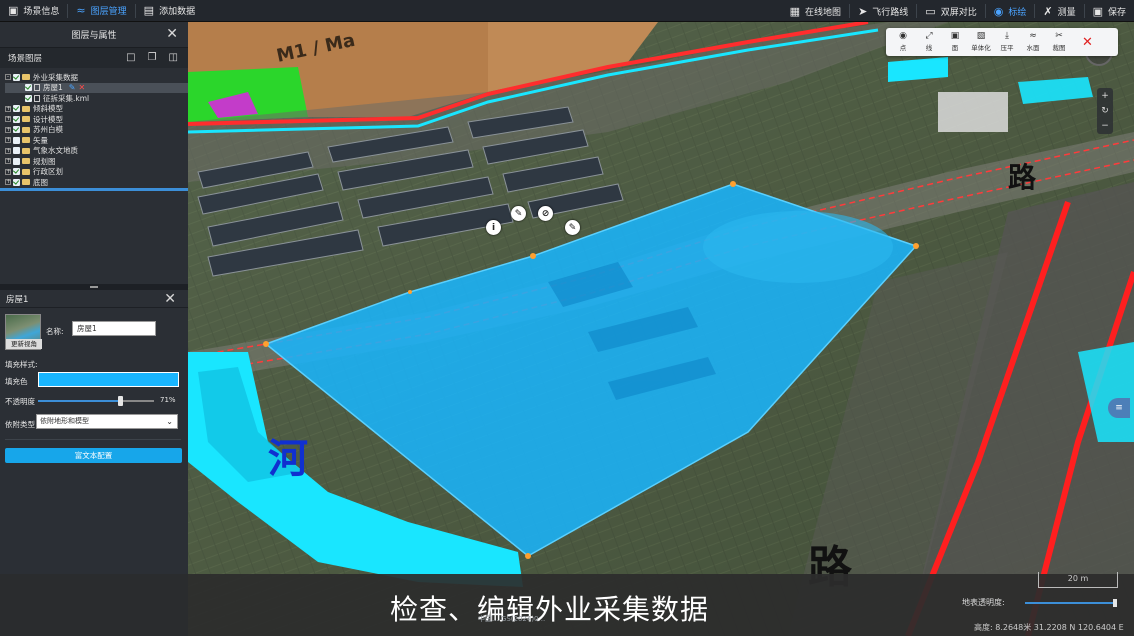 This screenshot has height=636, width=1134. I want to click on measure-button: ✗ 测量, so click(1059, 11).